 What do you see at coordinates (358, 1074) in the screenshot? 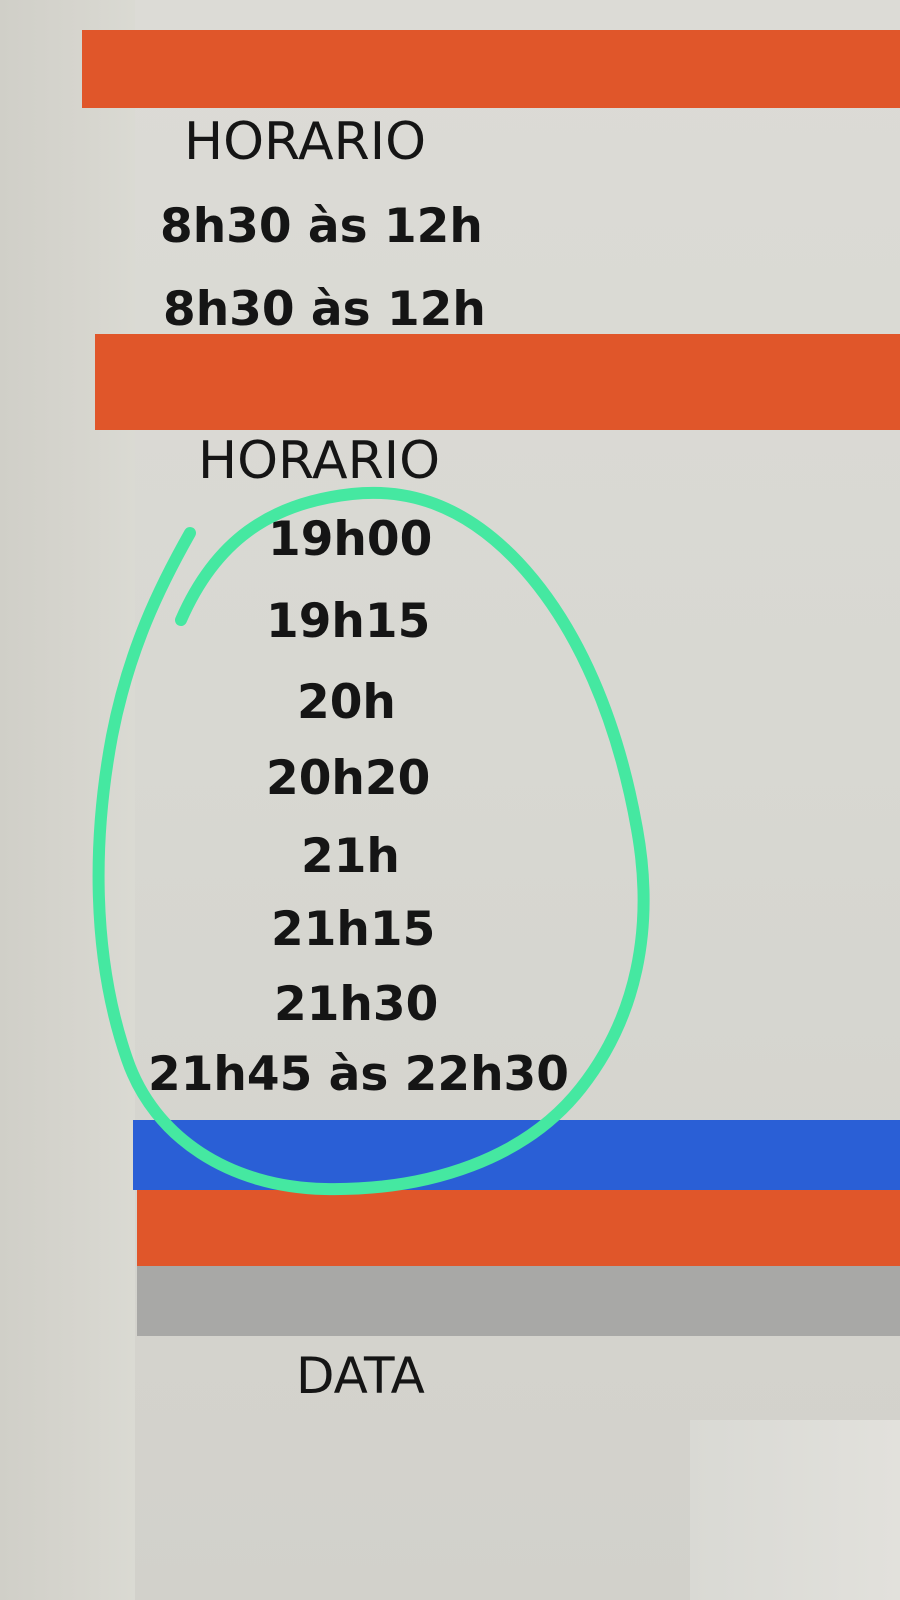
I see `time-entry: 21h45 às 22h30` at bounding box center [358, 1074].